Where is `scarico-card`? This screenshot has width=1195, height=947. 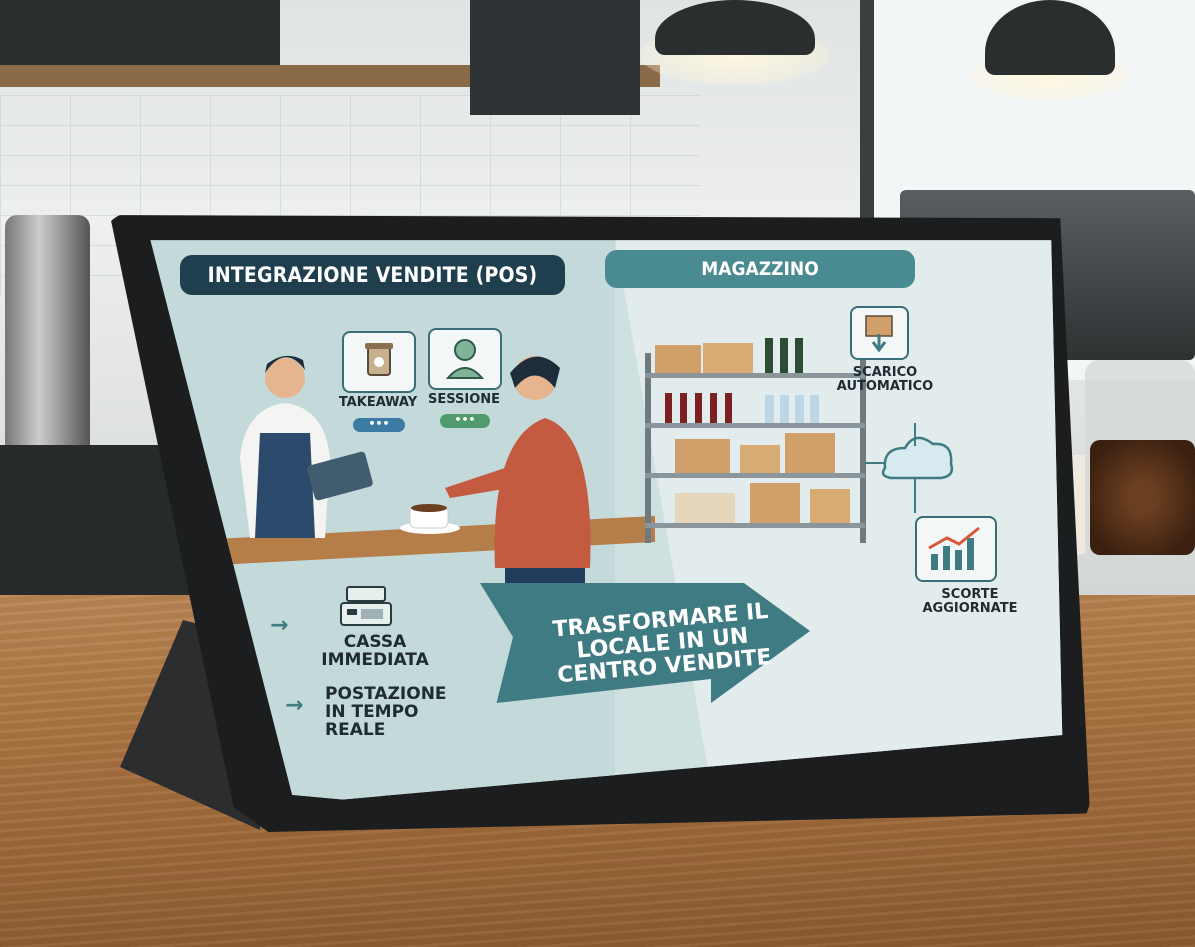
scarico-card is located at coordinates (879, 333).